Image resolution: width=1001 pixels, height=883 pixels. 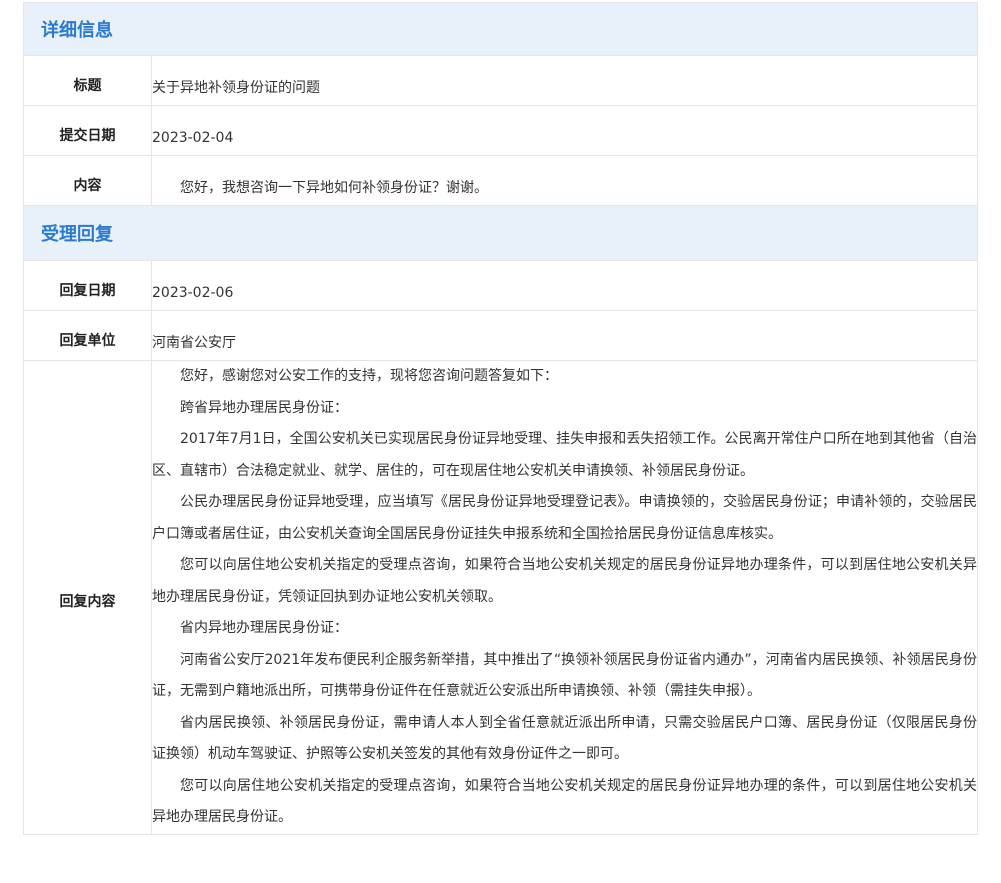 I want to click on content-row: 内容 您好，我想咨询一下异地如何补领身份证？谢谢。, so click(x=500, y=180).